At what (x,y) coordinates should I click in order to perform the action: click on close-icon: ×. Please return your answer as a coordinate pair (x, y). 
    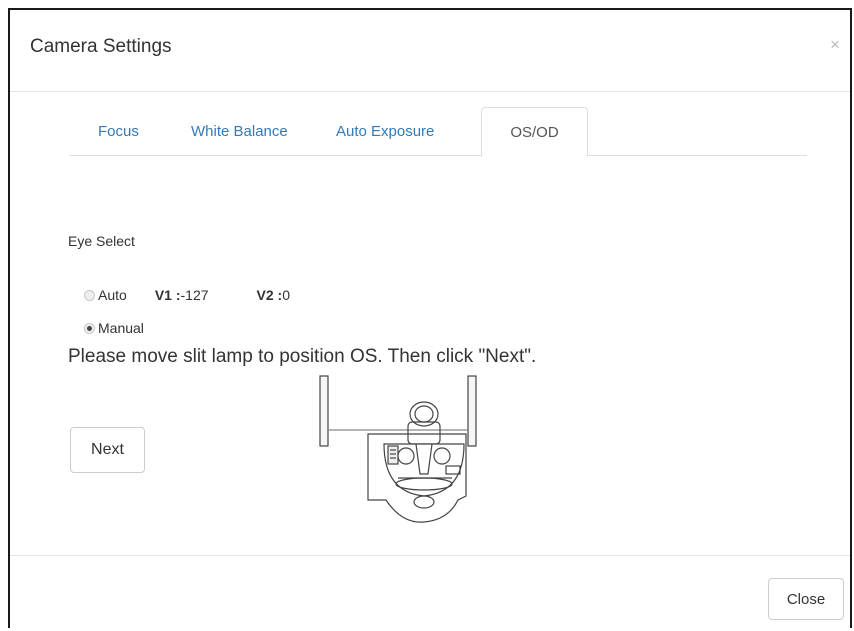
    Looking at the image, I should click on (835, 44).